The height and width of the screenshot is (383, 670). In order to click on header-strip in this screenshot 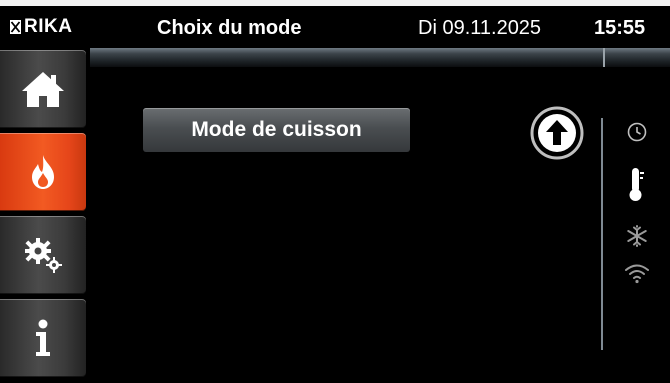, I will do `click(380, 57)`.